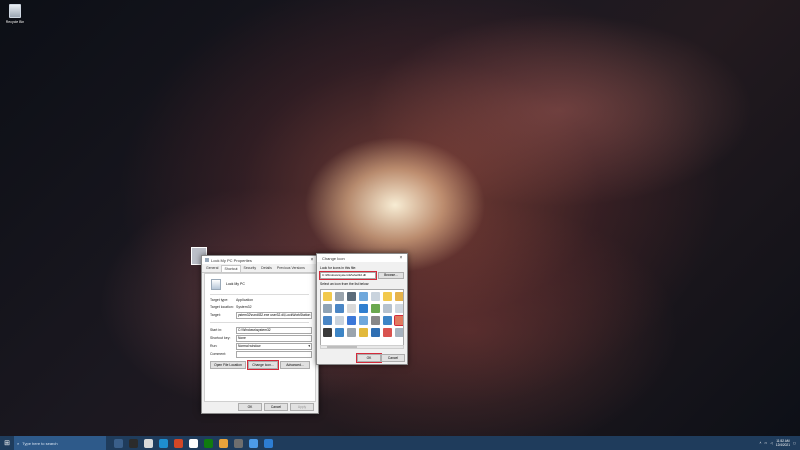  I want to click on mail-icon, so click(253, 443).